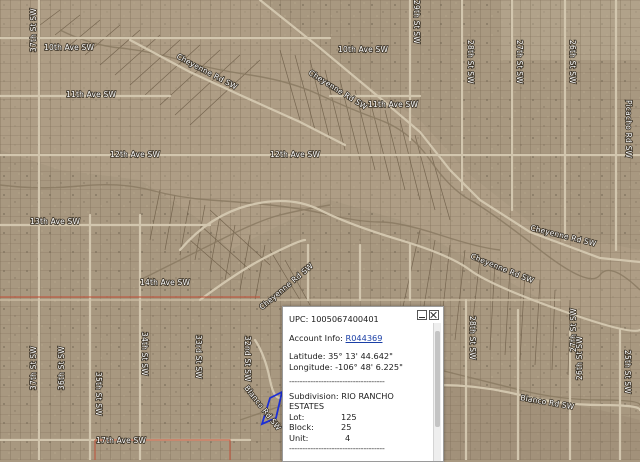 The height and width of the screenshot is (462, 640). Describe the element at coordinates (346, 427) in the screenshot. I see `block-value: 25` at that location.